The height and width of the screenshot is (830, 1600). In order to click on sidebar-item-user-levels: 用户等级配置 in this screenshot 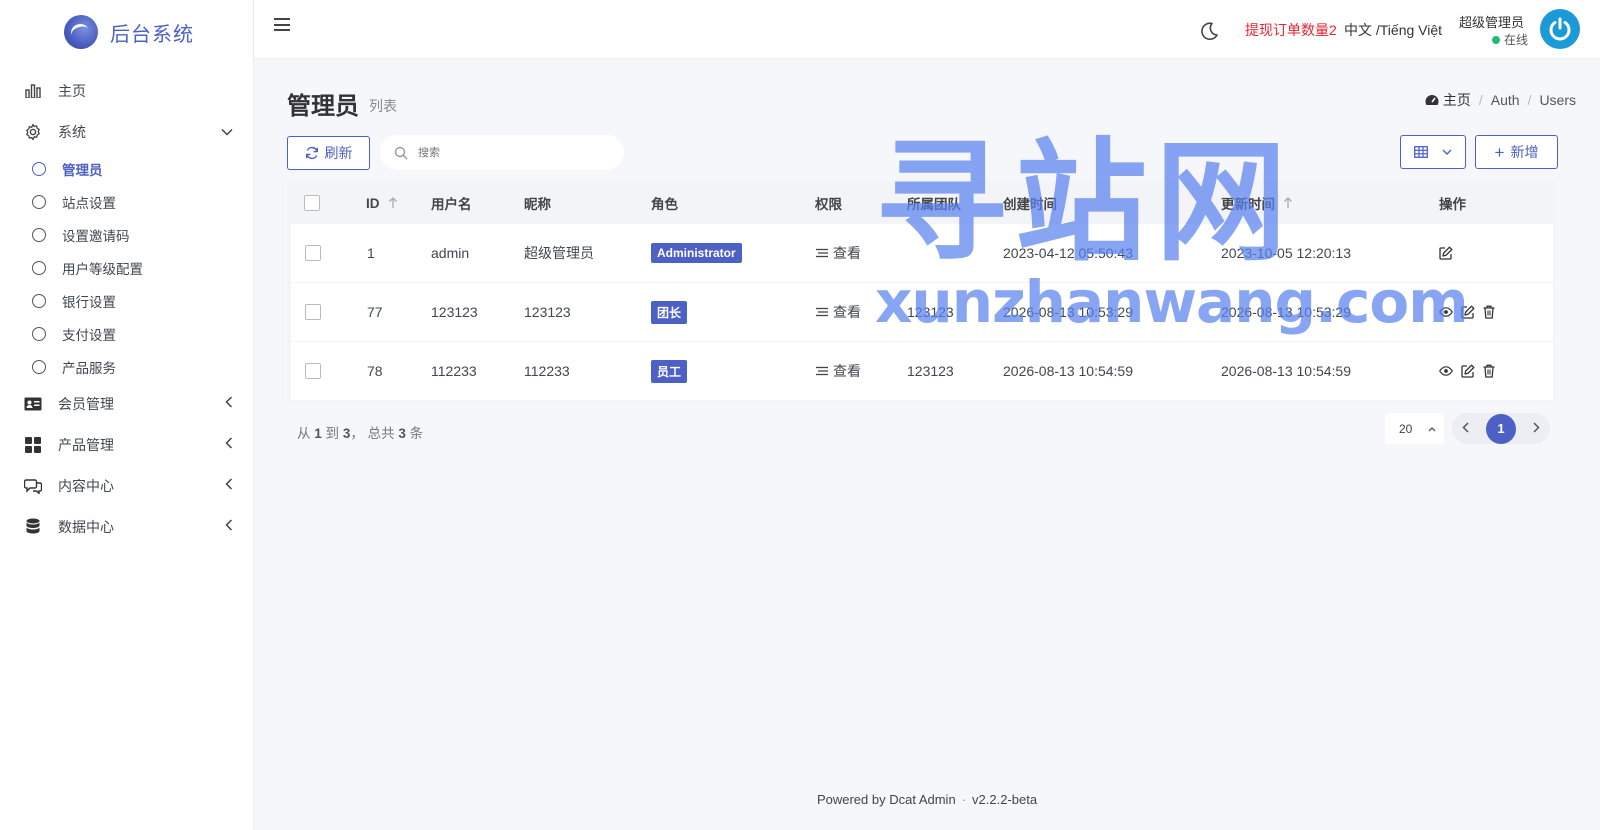, I will do `click(126, 267)`.